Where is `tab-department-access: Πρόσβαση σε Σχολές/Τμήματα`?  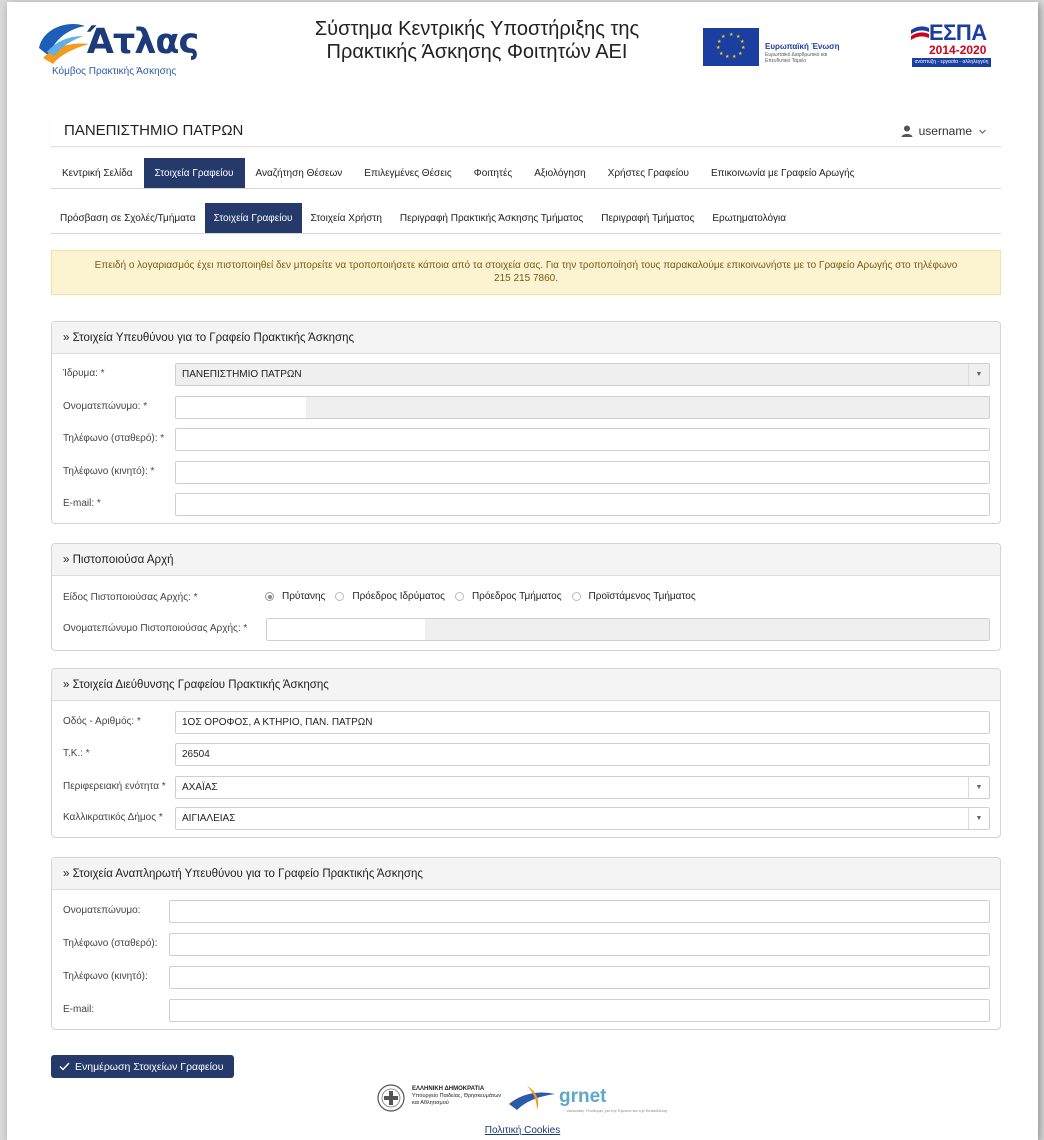
tab-department-access: Πρόσβαση σε Σχολές/Τμήματα is located at coordinates (128, 218).